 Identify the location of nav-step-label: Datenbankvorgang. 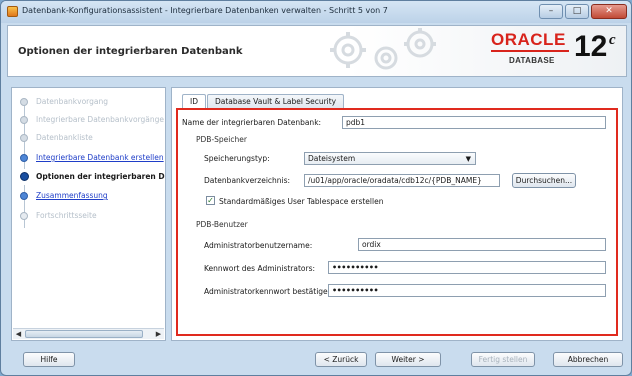
(72, 101).